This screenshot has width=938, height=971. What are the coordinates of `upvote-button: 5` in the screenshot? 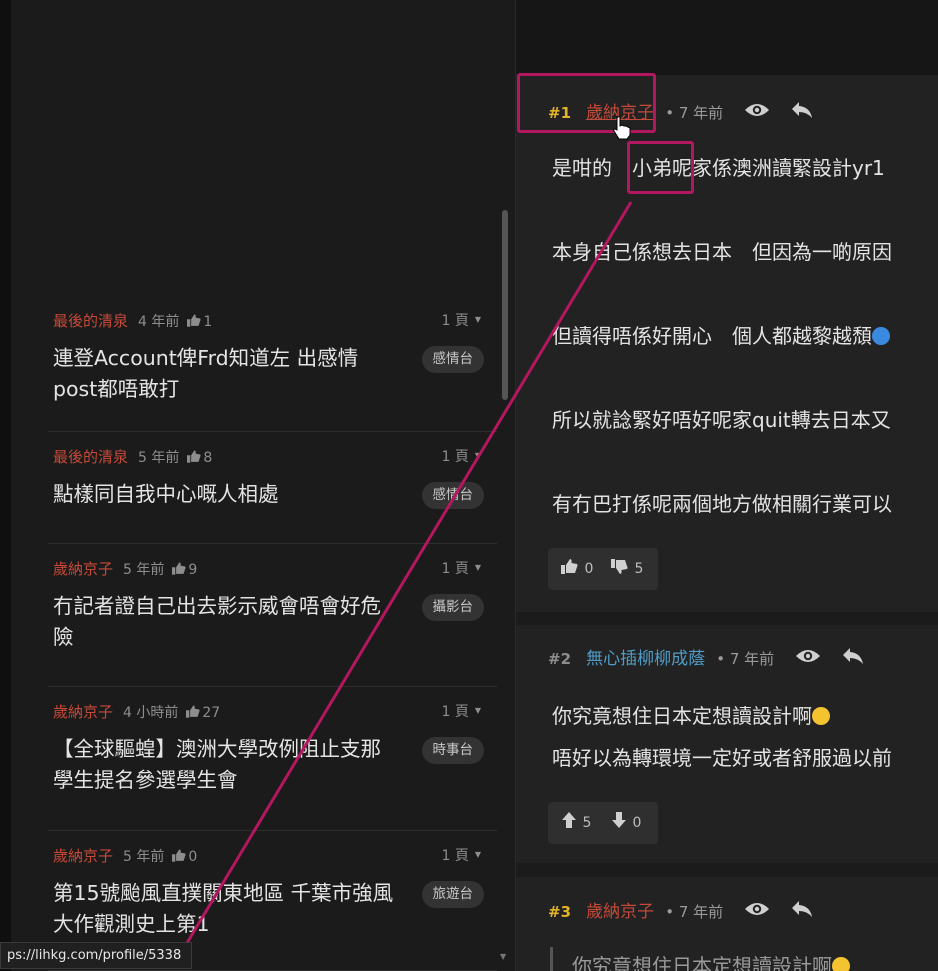 It's located at (576, 823).